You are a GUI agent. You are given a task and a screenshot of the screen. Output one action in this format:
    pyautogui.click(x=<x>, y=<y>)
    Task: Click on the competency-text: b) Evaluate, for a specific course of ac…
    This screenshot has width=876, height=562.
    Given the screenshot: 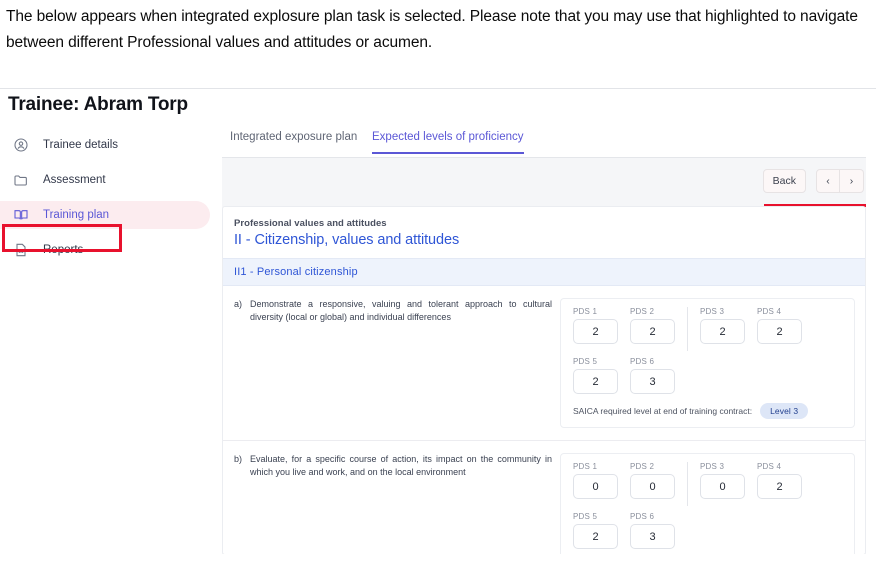 What is the action you would take?
    pyautogui.click(x=393, y=503)
    